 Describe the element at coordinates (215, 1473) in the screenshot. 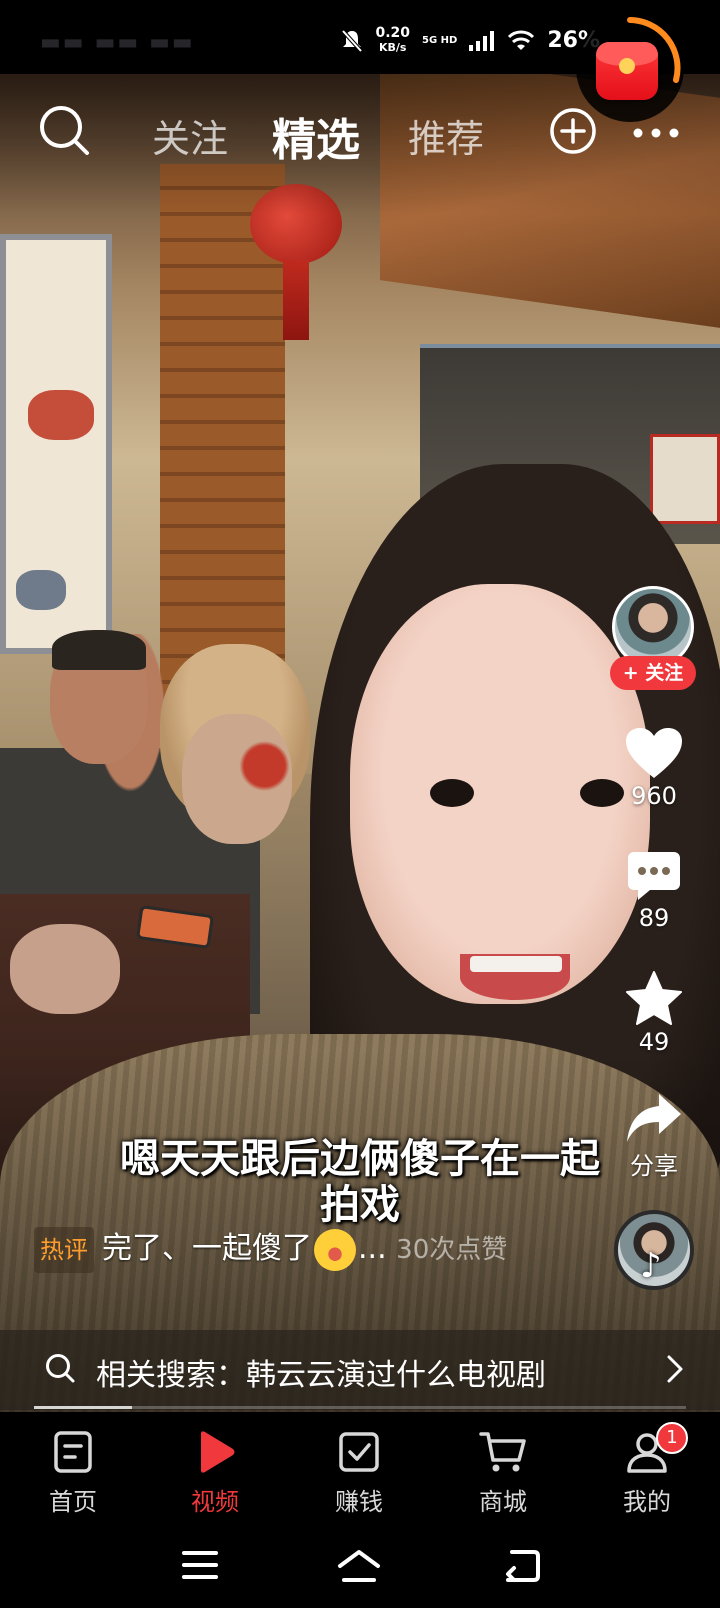

I see `tab-video: 视频` at that location.